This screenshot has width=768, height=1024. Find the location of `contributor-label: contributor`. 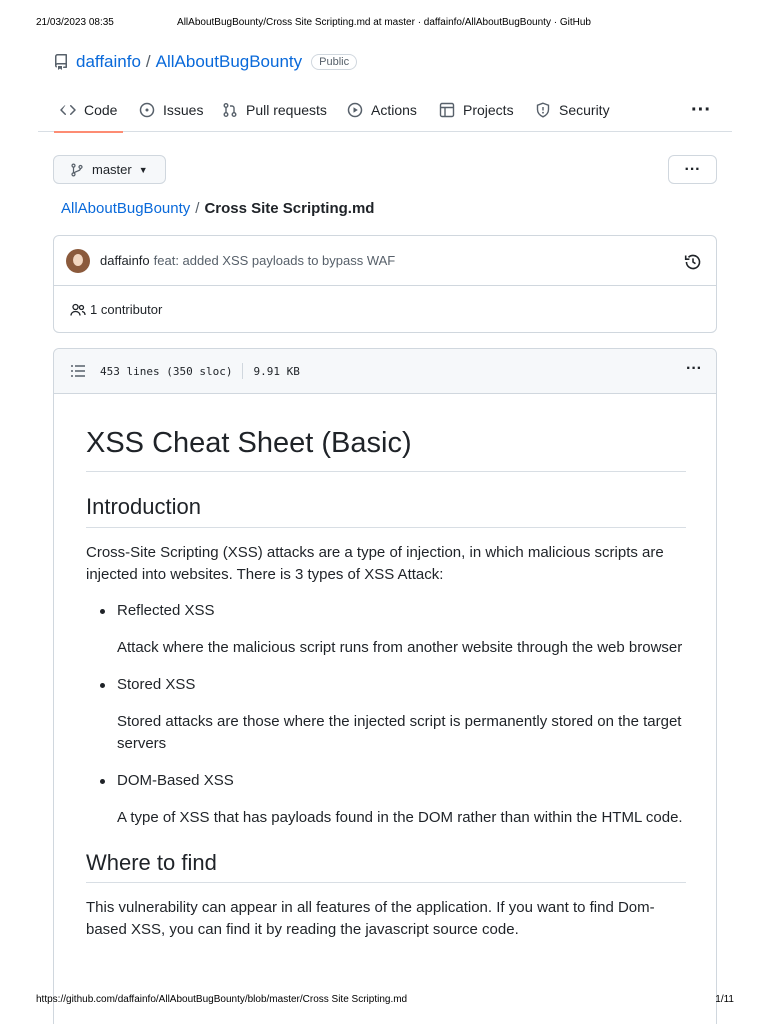

contributor-label: contributor is located at coordinates (131, 309).